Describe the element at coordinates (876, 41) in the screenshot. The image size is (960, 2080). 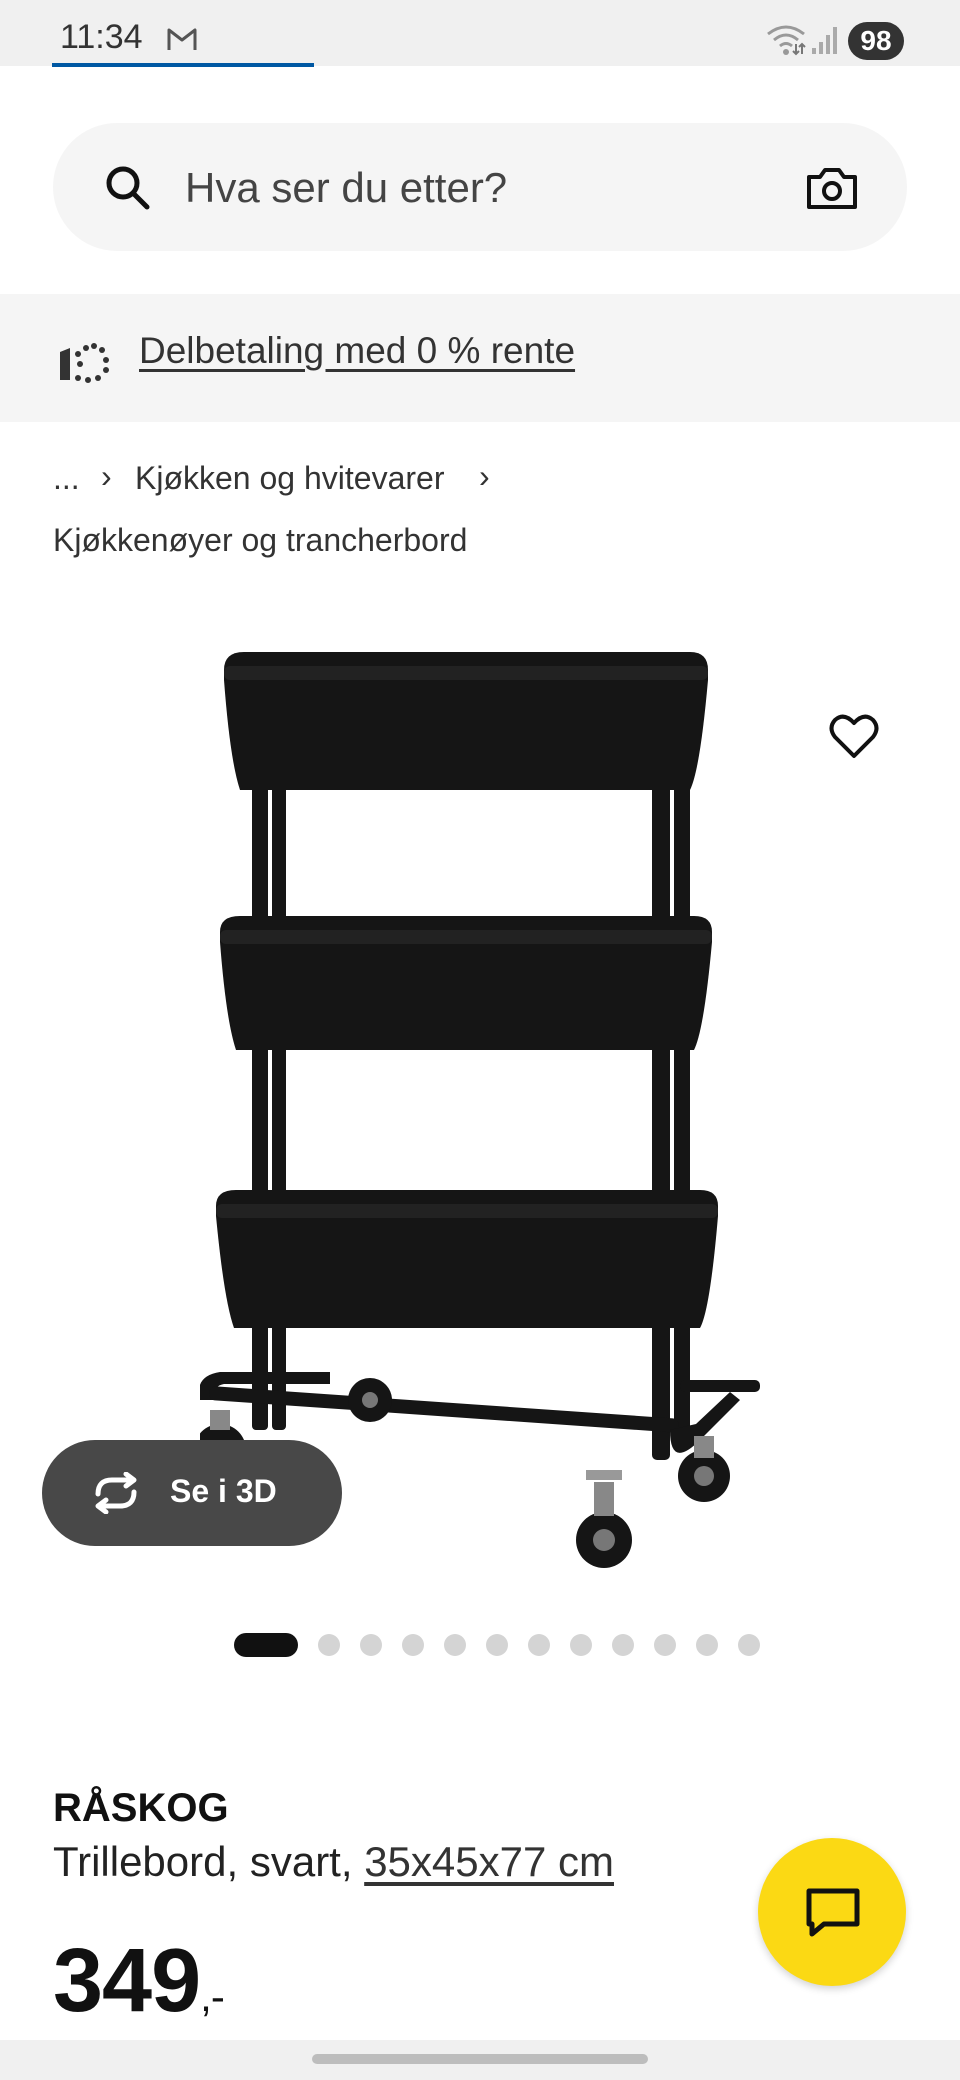
I see `battery-badge: 98` at that location.